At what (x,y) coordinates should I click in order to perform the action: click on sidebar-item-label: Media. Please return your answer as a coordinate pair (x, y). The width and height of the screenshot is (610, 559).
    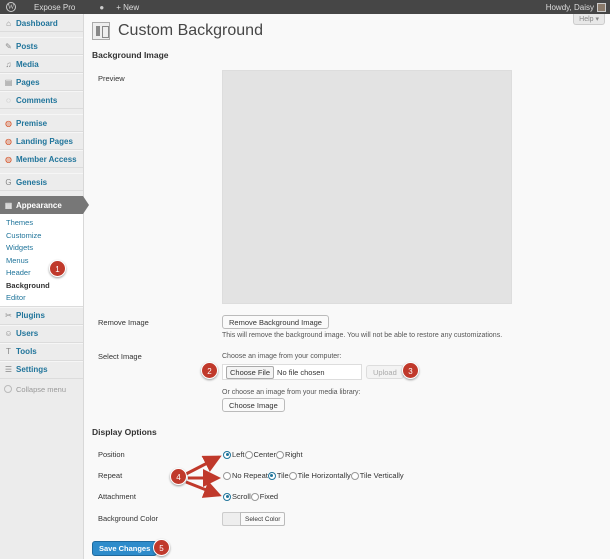
    Looking at the image, I should click on (27, 64).